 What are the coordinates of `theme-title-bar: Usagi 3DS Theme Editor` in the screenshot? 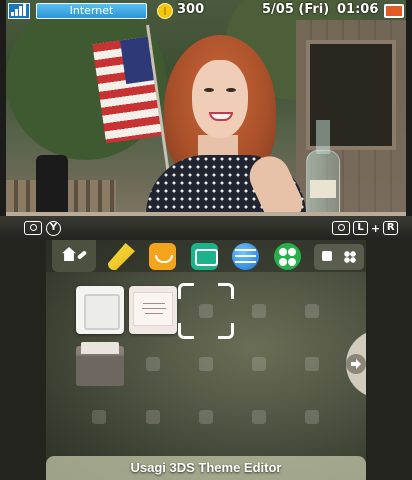 It's located at (206, 468).